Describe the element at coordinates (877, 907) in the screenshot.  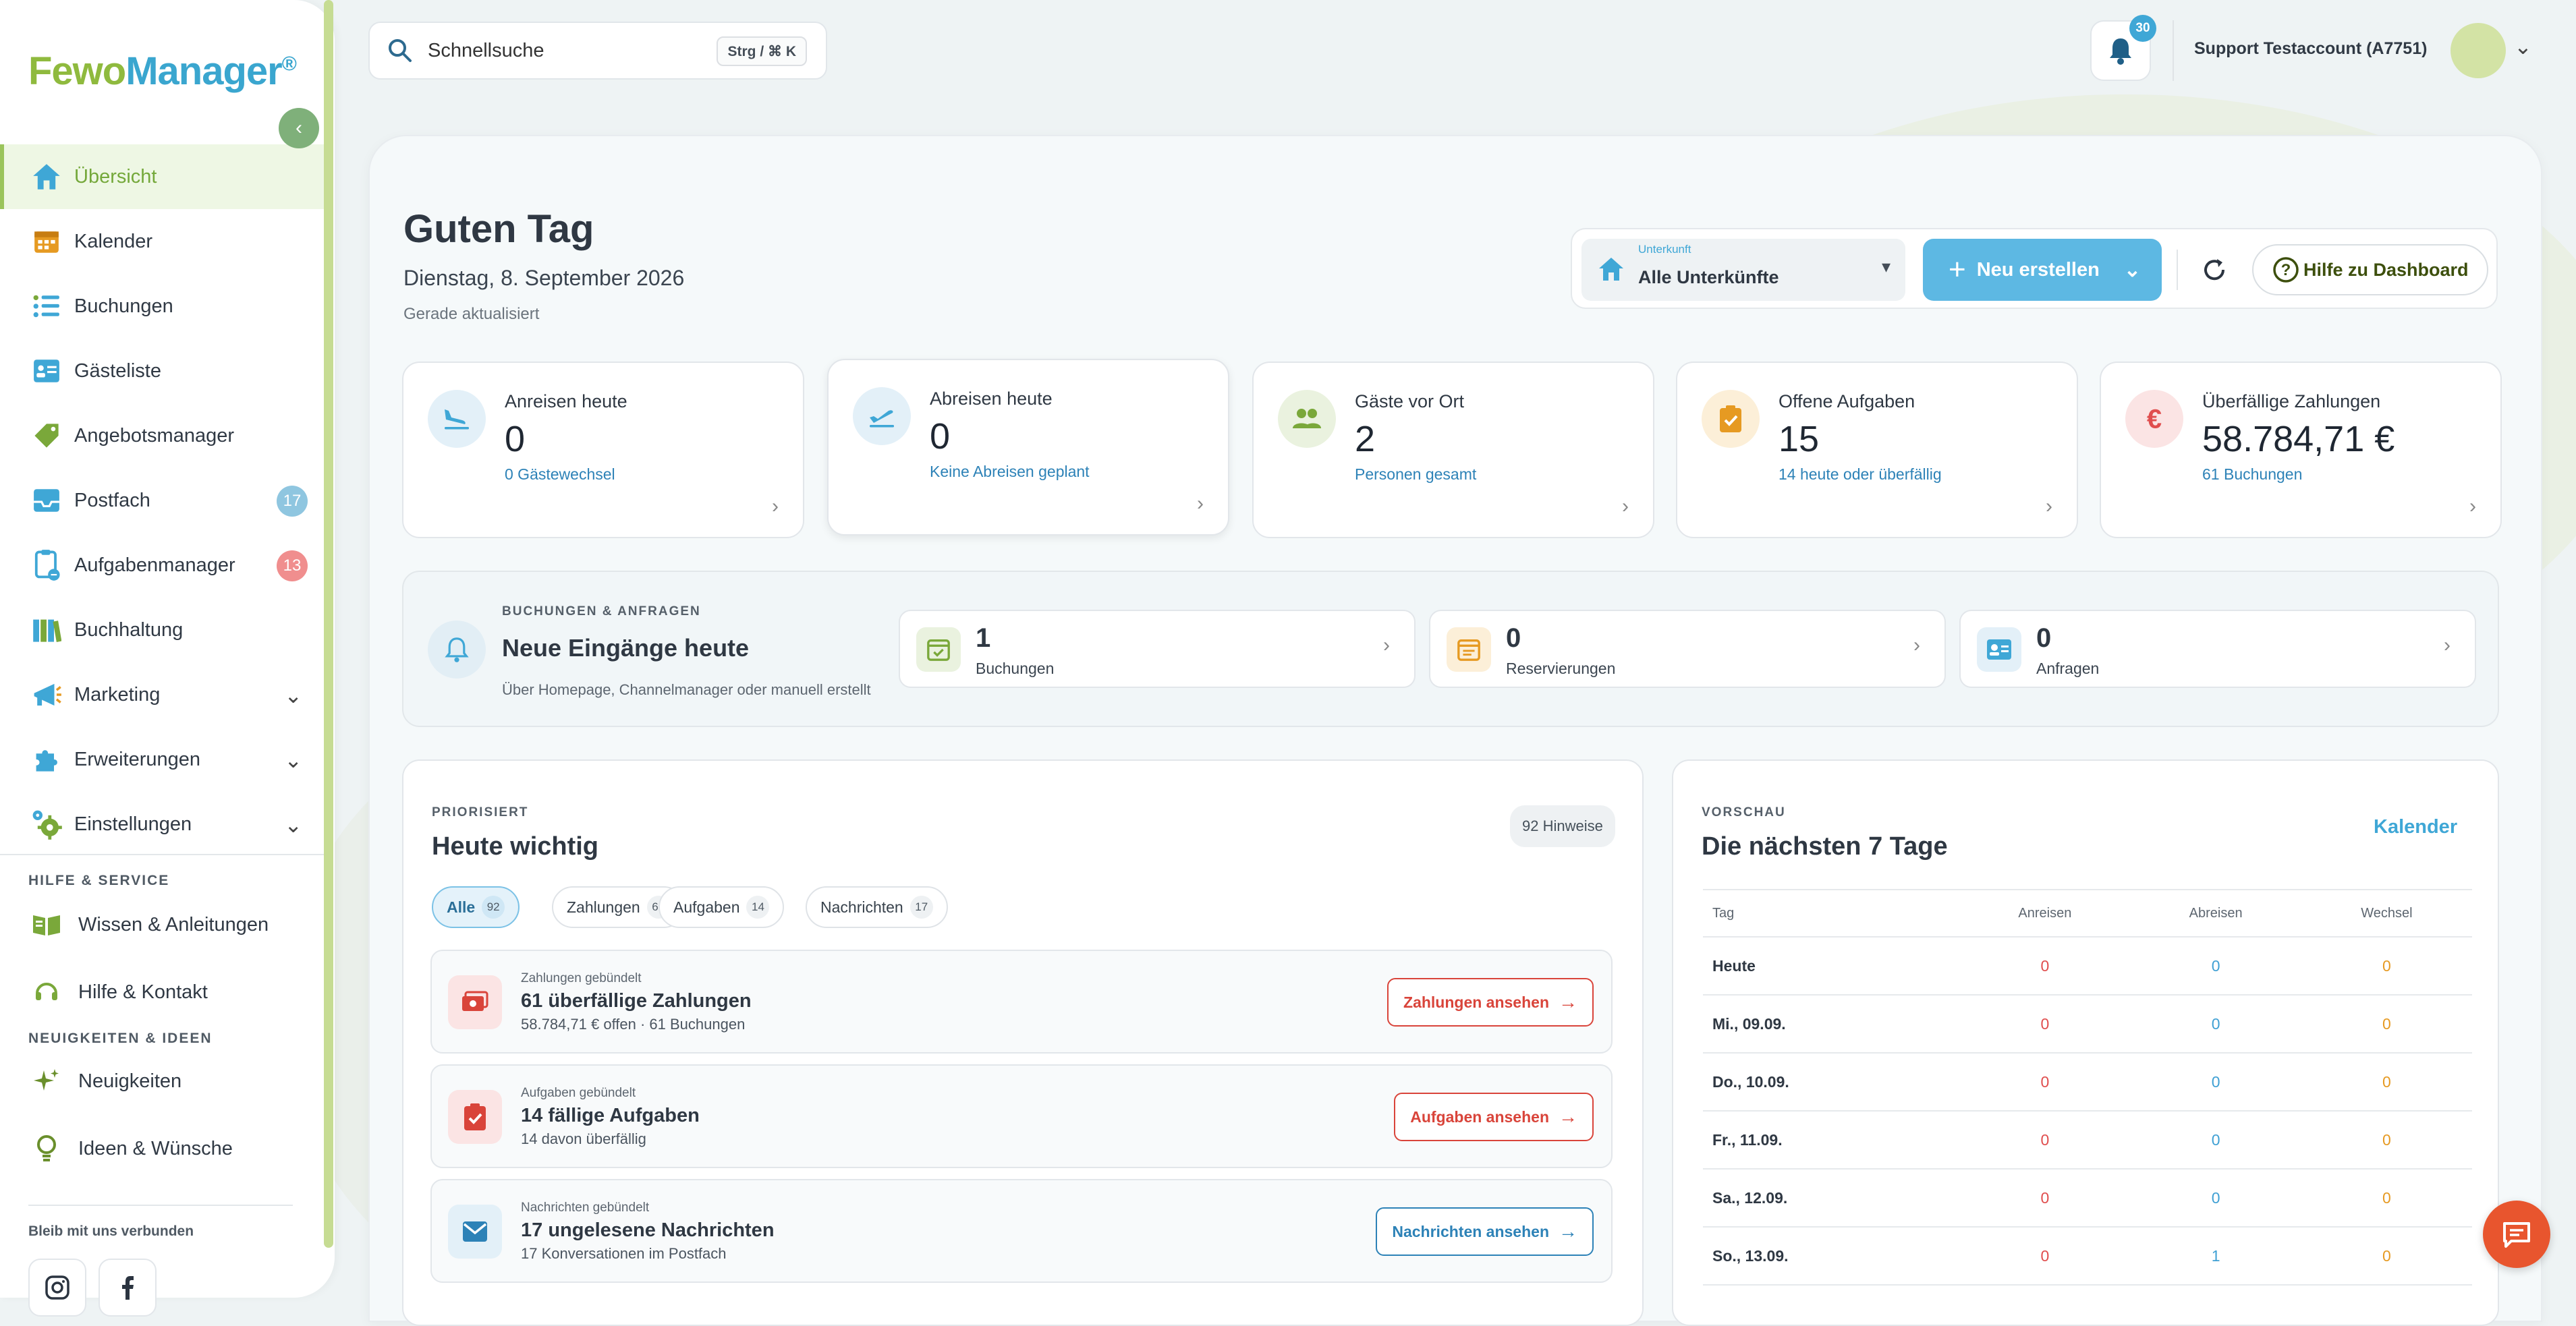
I see `filter-nachrichten: Nachrichten 17` at that location.